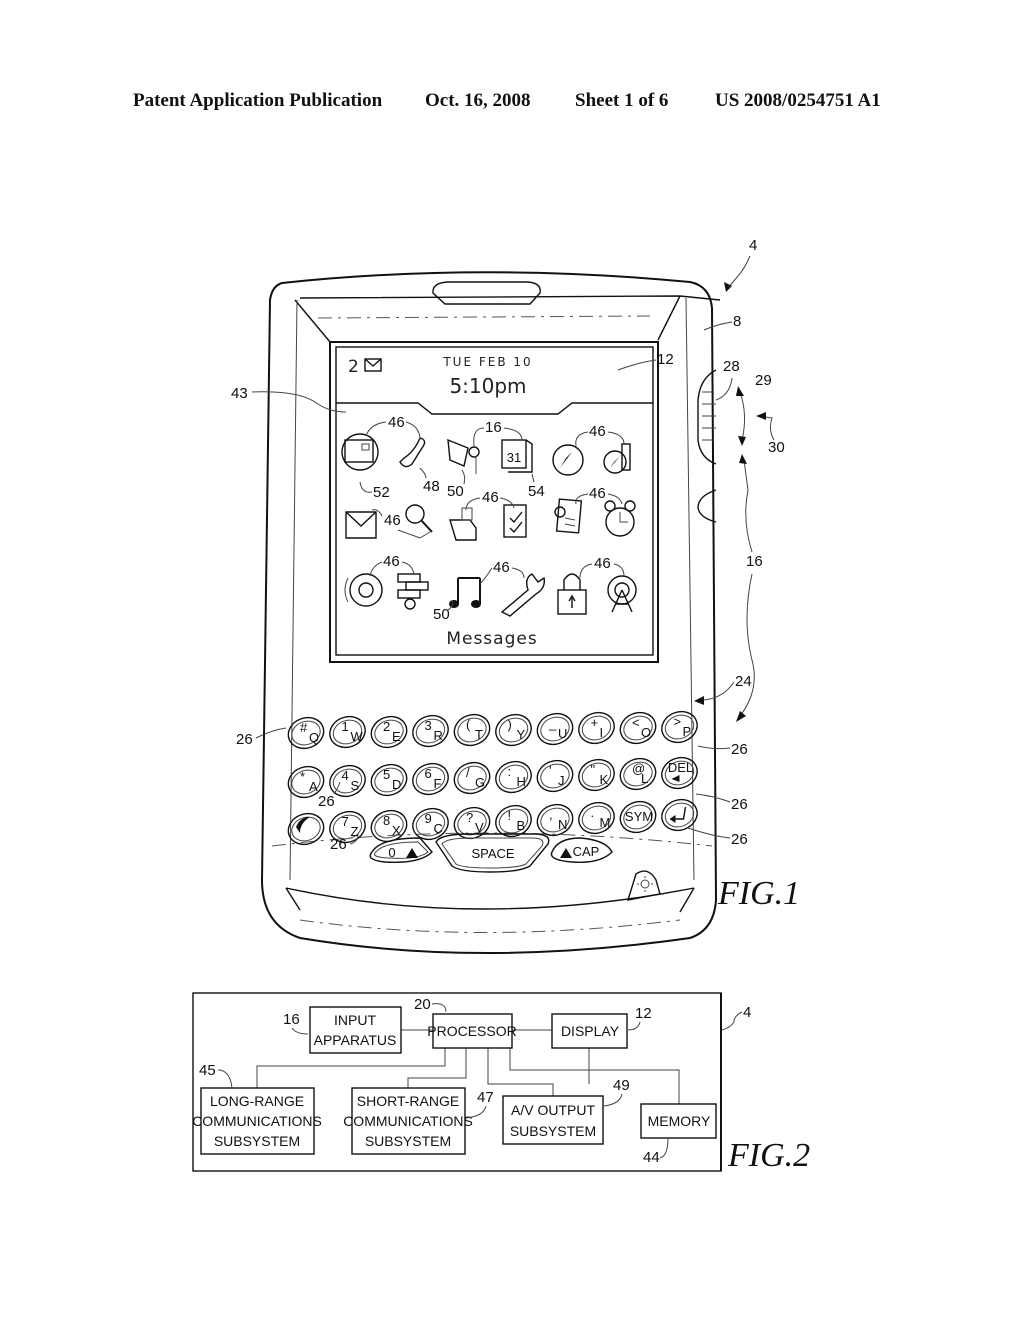  I want to click on alt-key: 0, so click(401, 850).